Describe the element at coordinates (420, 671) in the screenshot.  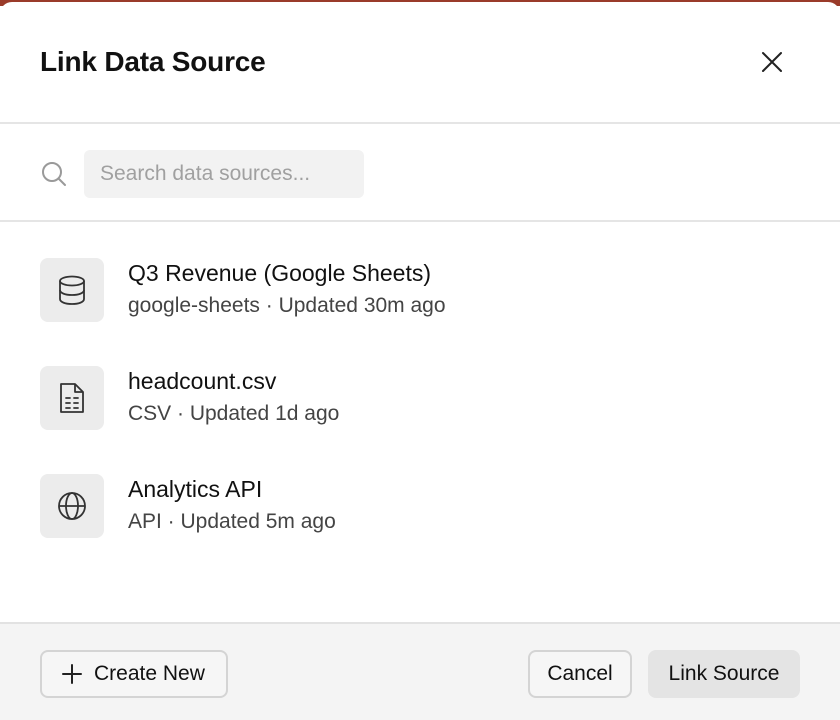
I see `dialog-footer: Create New Cancel Link Source` at that location.